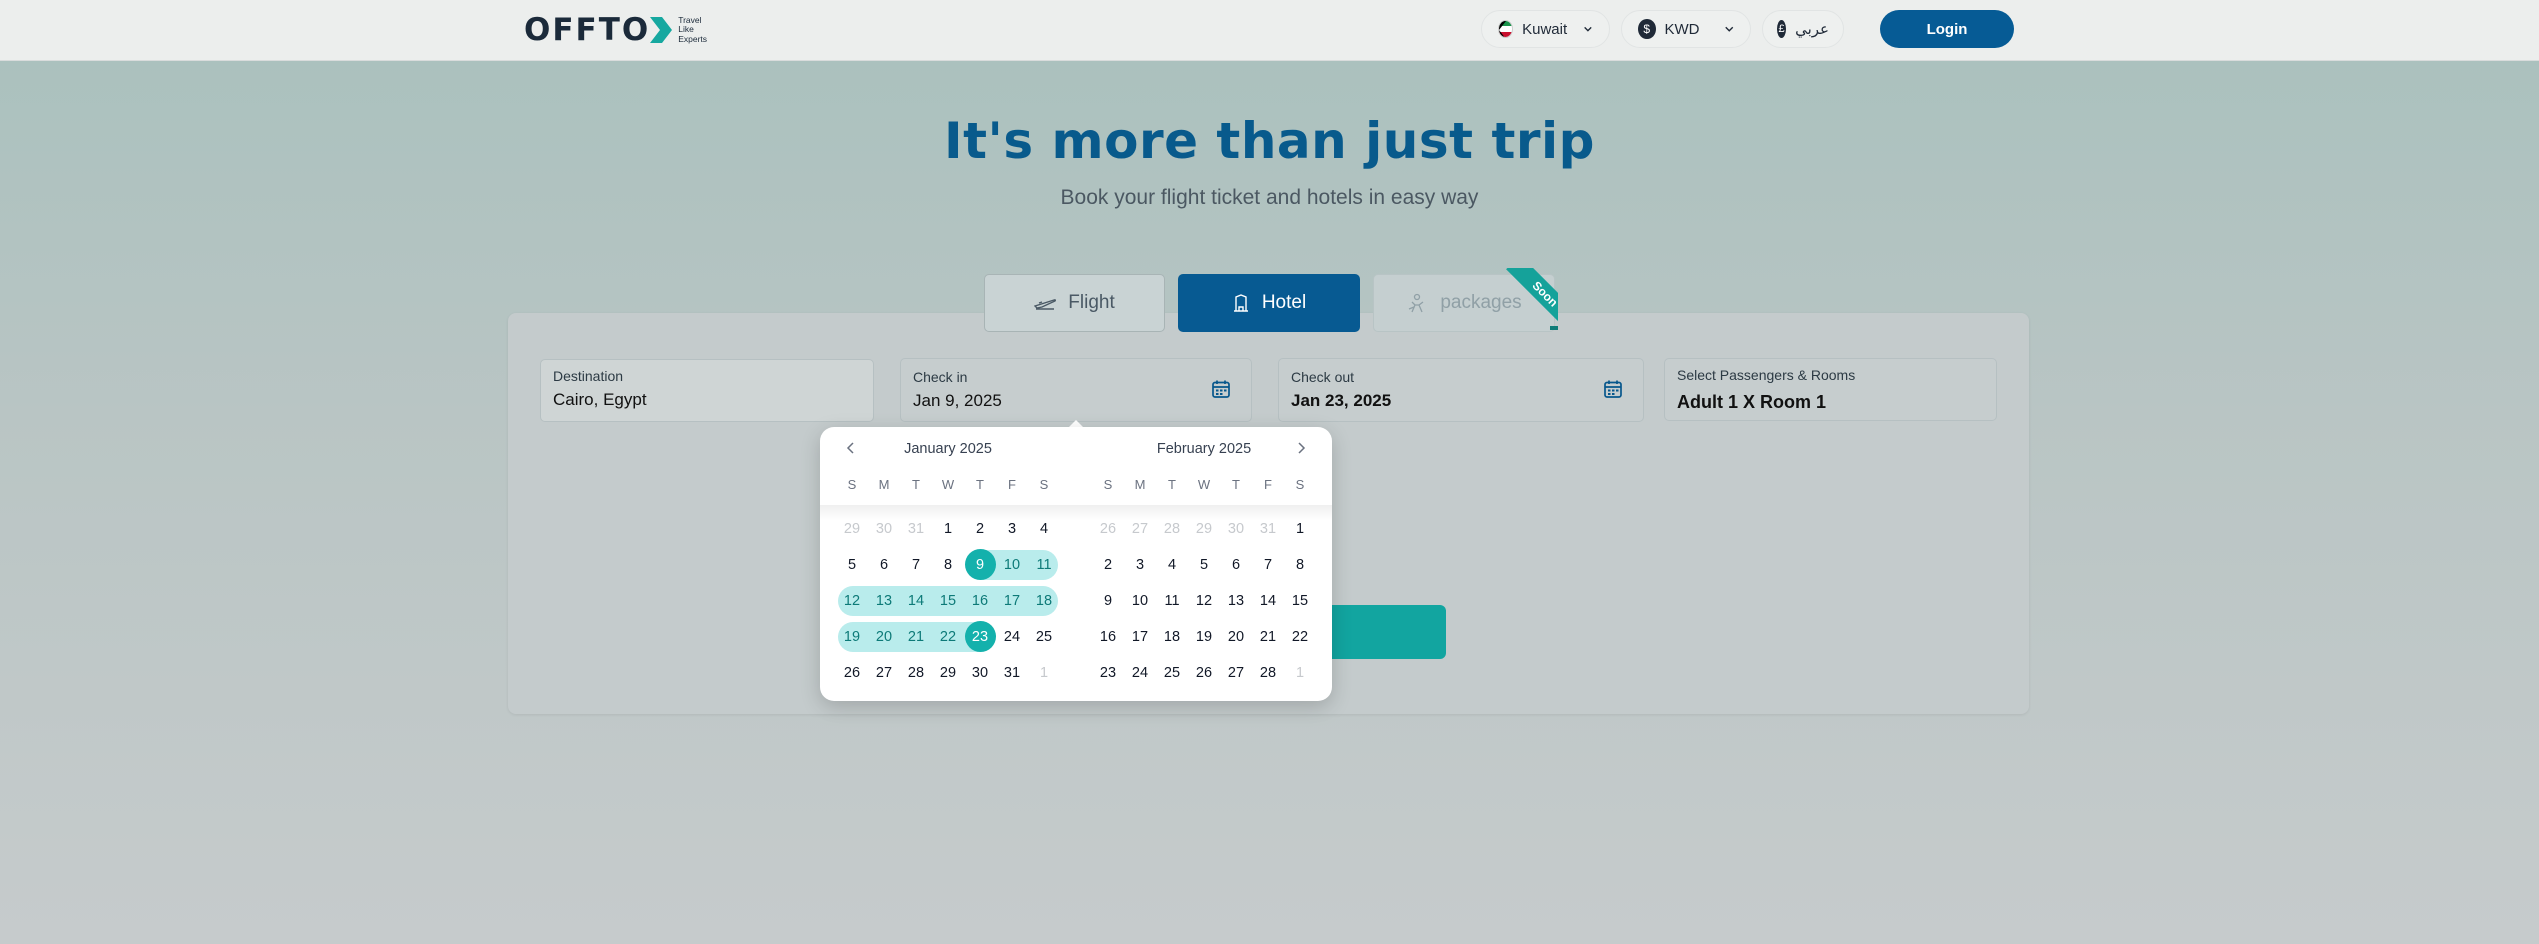  Describe the element at coordinates (980, 565) in the screenshot. I see `selected-start-day: 9` at that location.